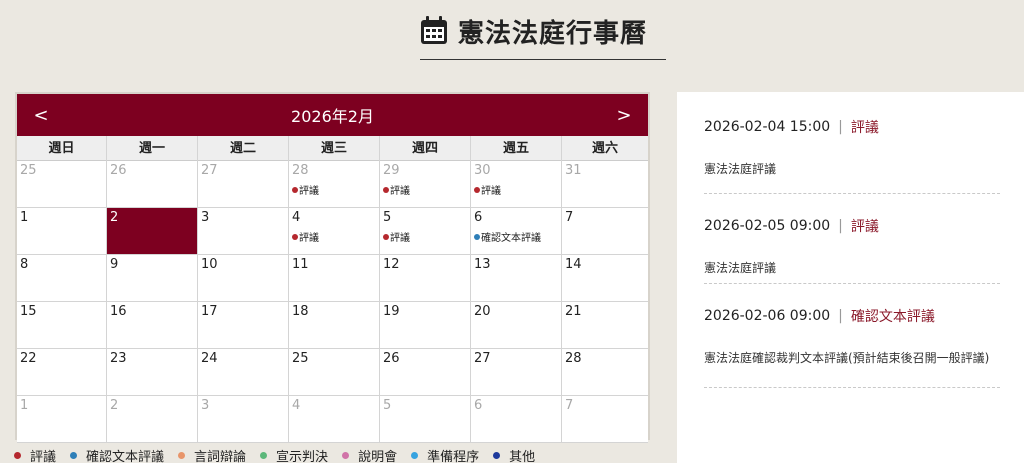 This screenshot has width=1024, height=463. I want to click on day-cell: 6, so click(516, 419).